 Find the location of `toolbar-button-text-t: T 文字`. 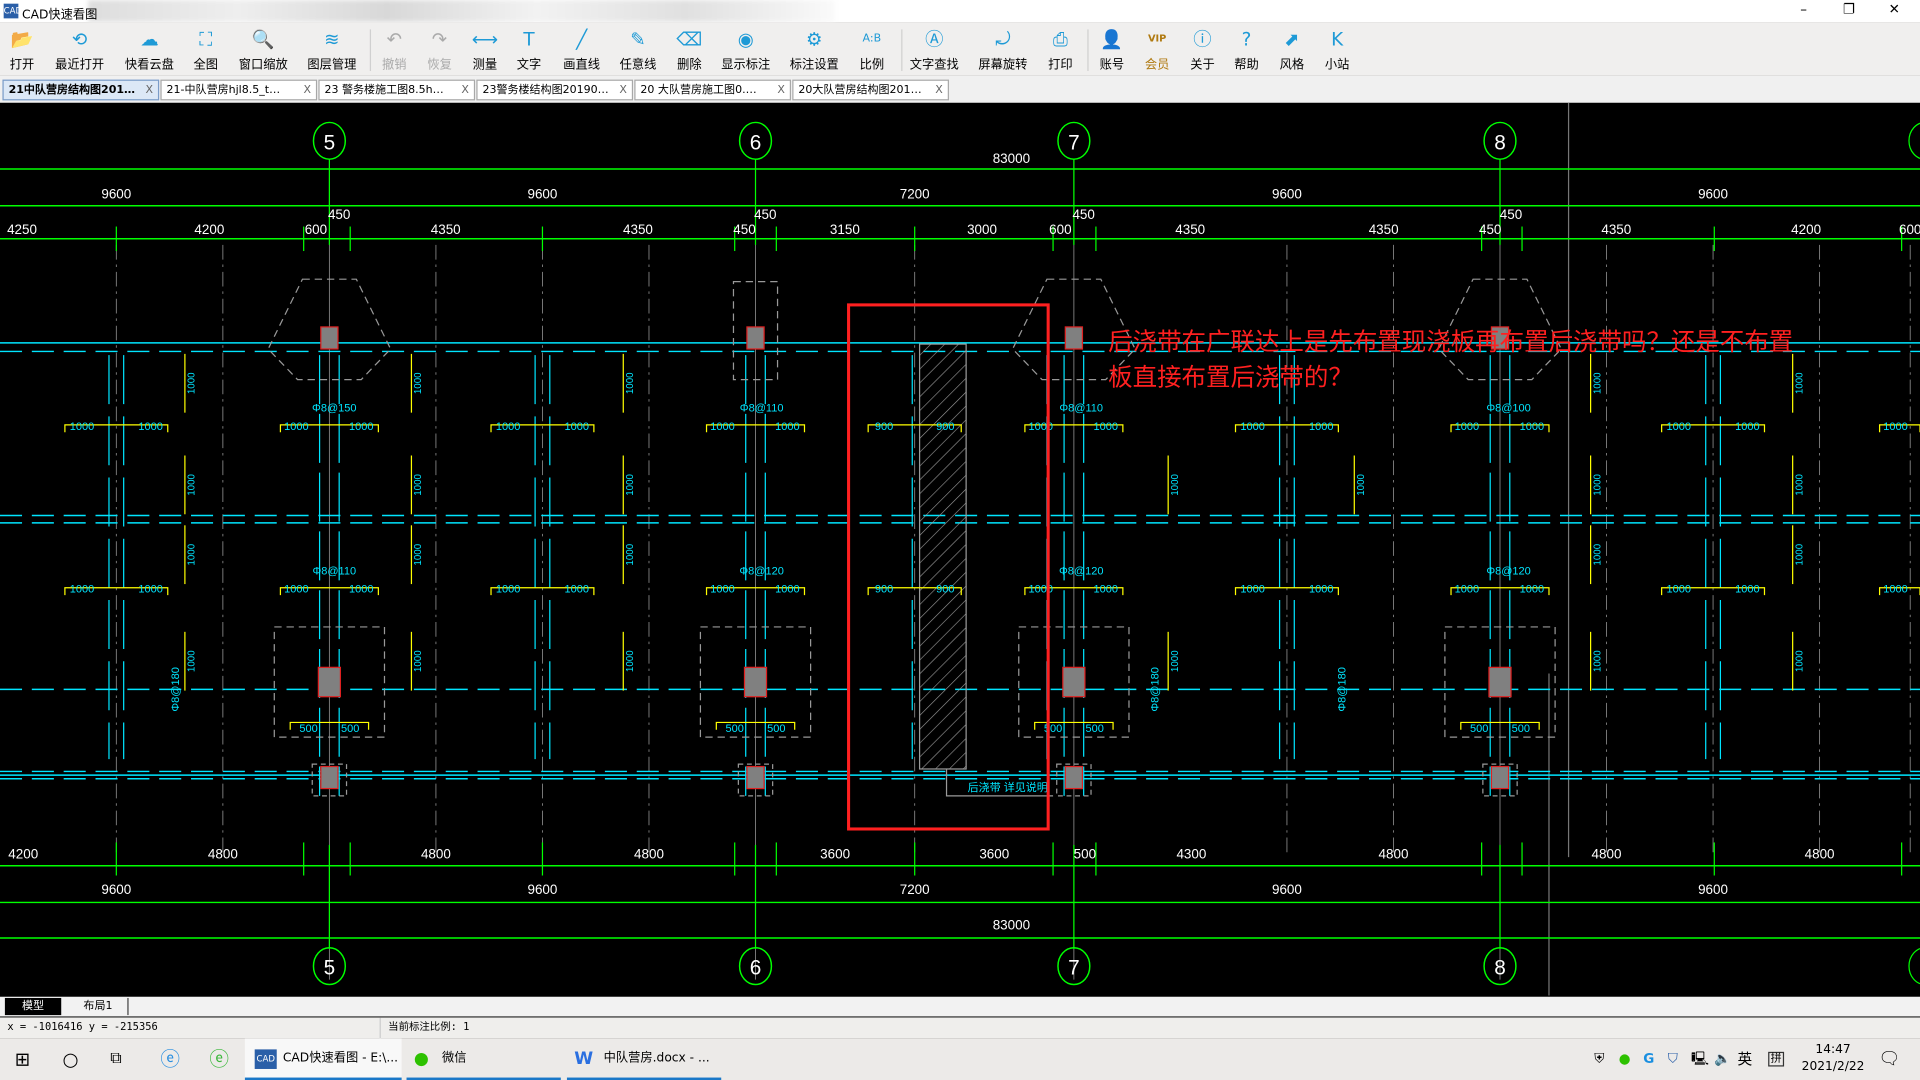

toolbar-button-text-t: T 文字 is located at coordinates (529, 49).